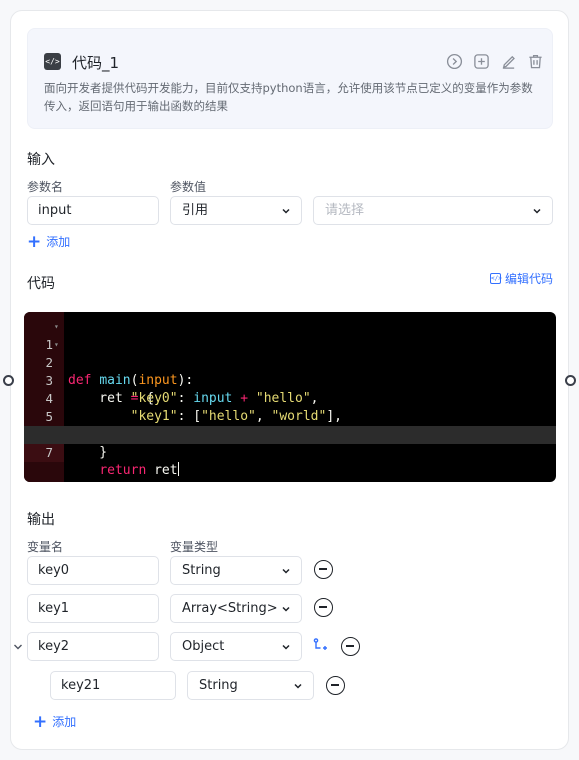  Describe the element at coordinates (41, 160) in the screenshot. I see `input-section-title: 输入` at that location.